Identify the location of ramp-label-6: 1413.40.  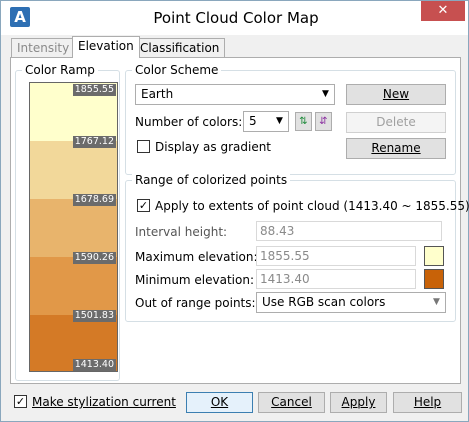
(94, 365).